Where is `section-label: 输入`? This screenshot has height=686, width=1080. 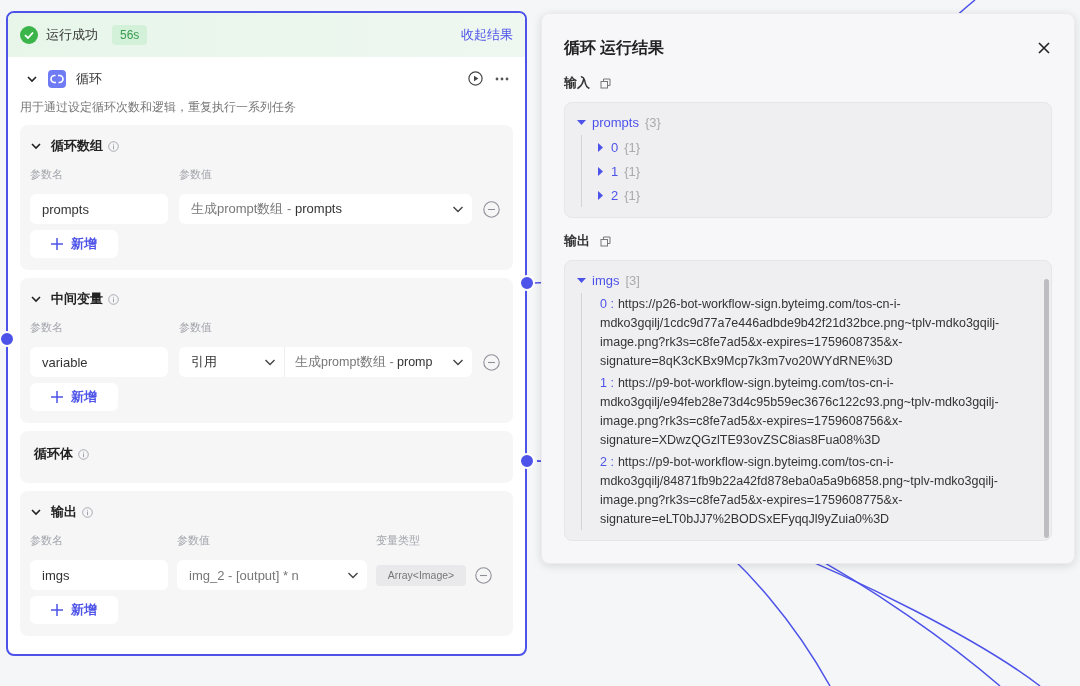
section-label: 输入 is located at coordinates (577, 83).